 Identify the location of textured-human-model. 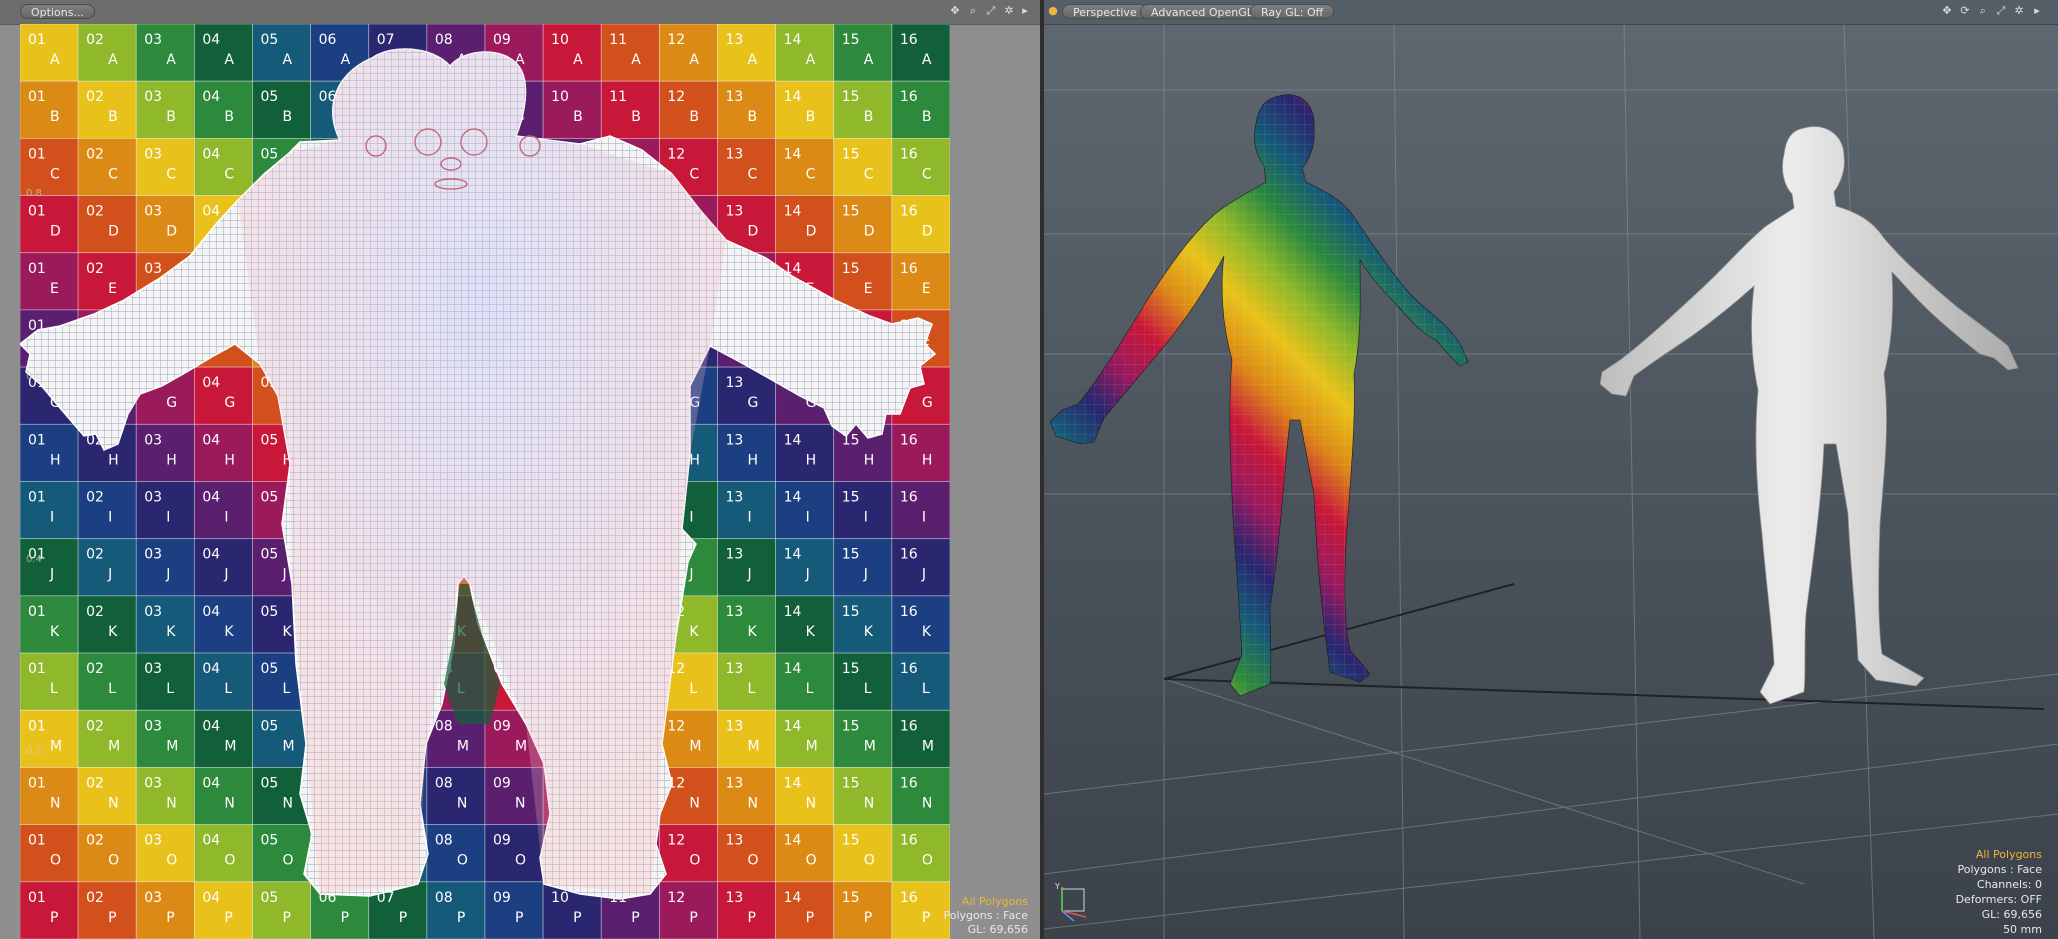
(1259, 395).